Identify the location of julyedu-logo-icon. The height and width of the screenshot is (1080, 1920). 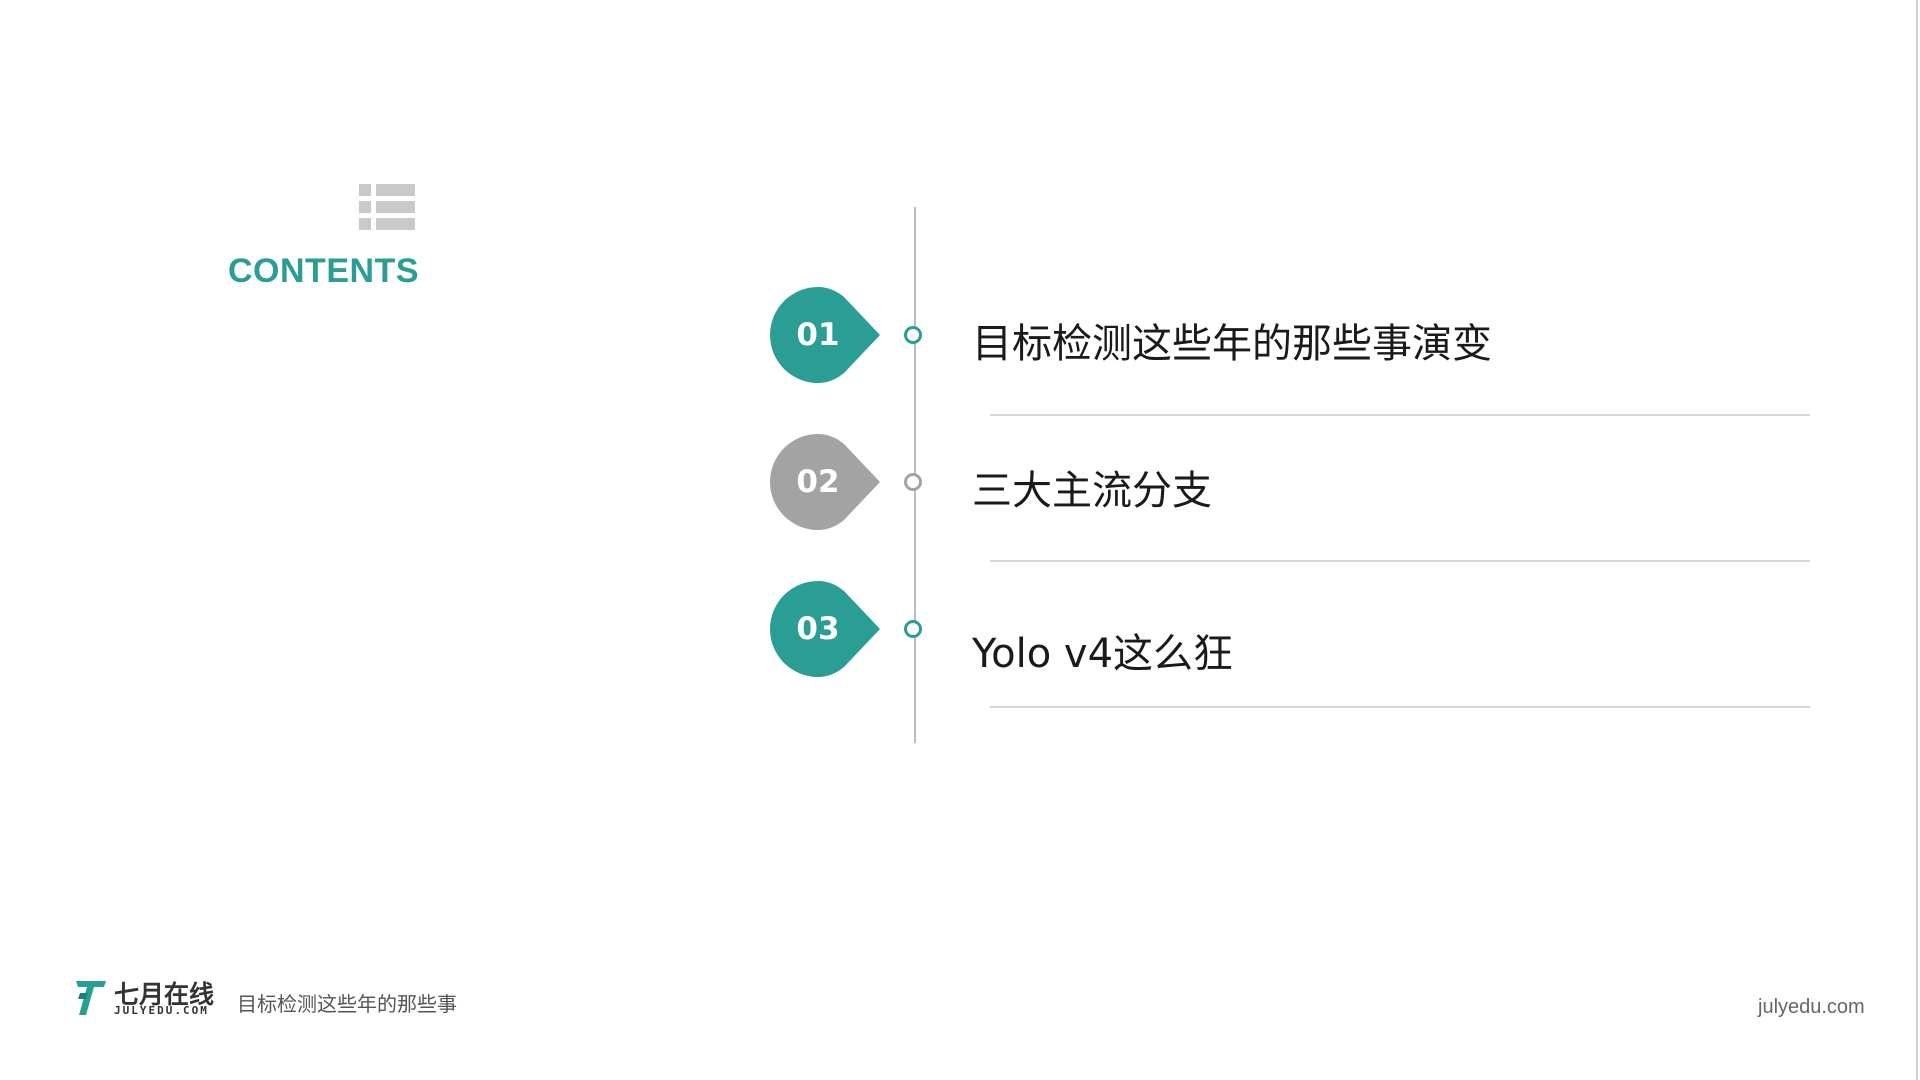
(91, 998).